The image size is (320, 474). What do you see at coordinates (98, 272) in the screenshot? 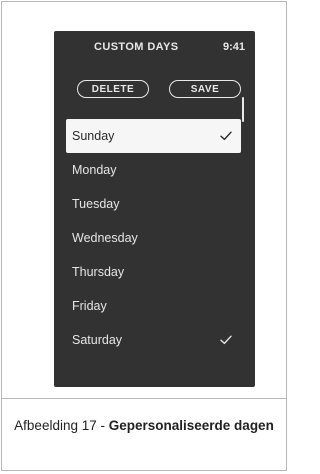
I see `day-label: Thursday` at bounding box center [98, 272].